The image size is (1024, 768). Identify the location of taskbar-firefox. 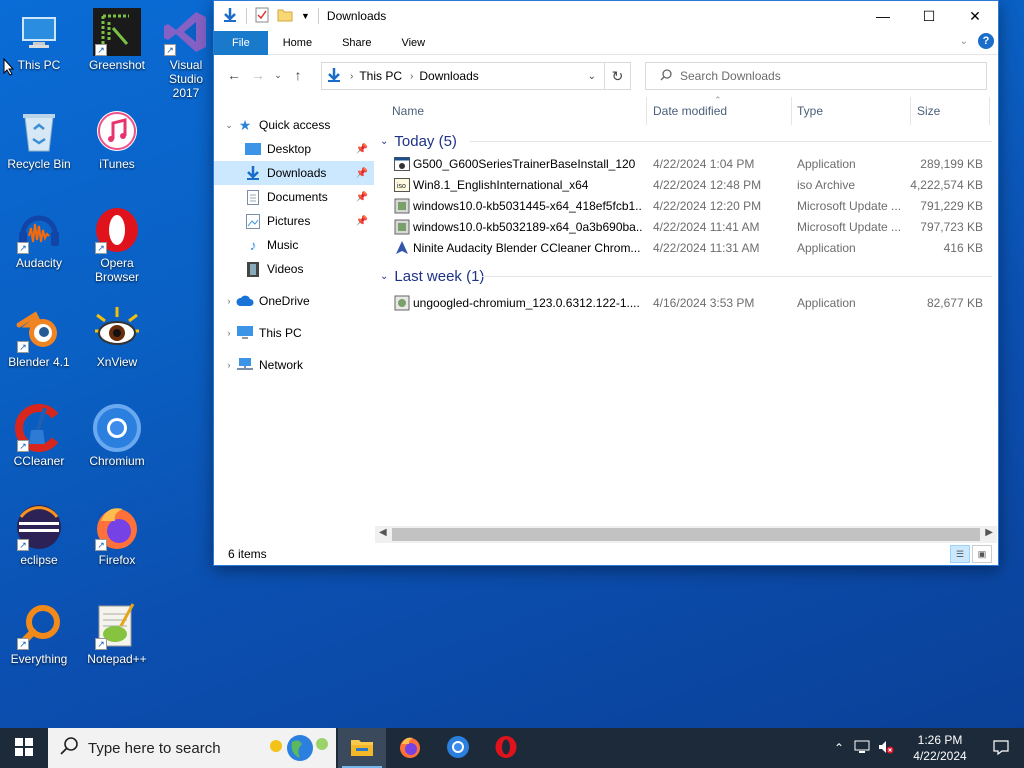
(410, 748).